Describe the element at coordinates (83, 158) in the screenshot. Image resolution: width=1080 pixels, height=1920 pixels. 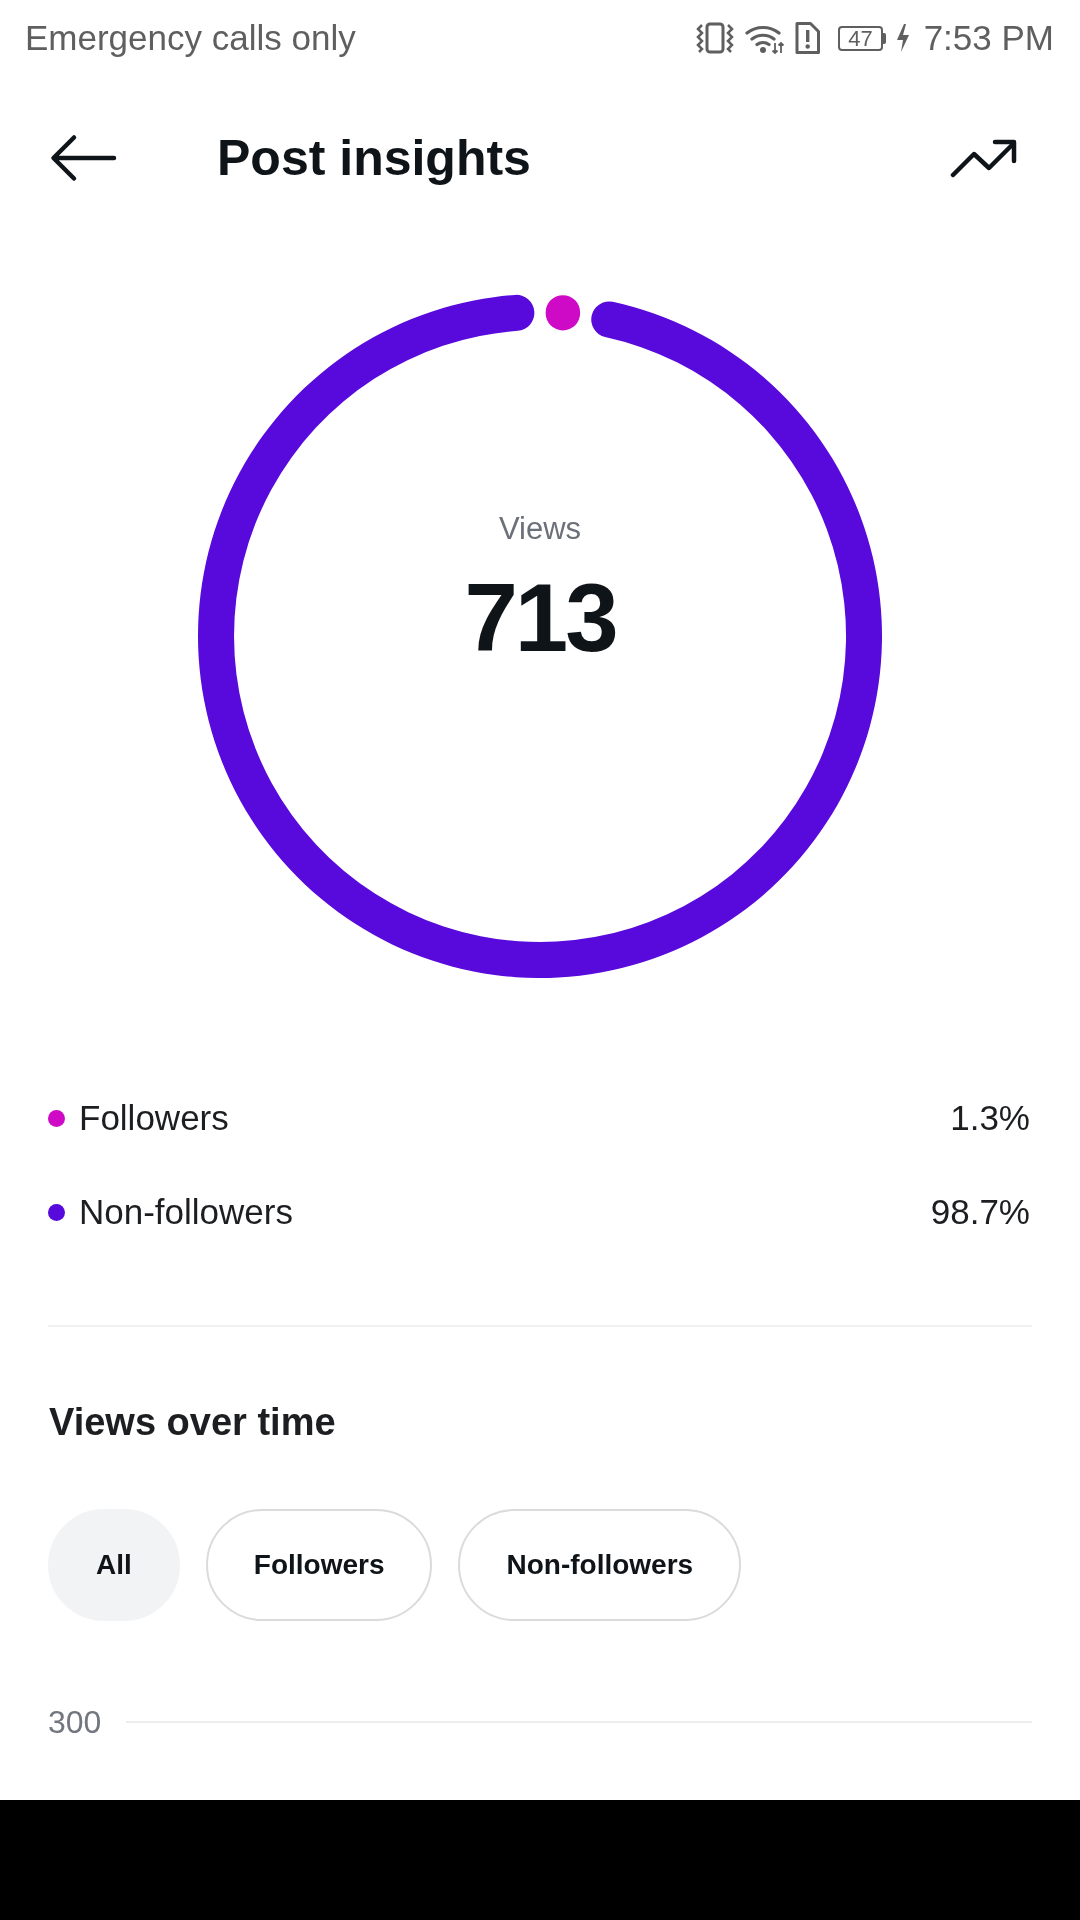
I see `back-icon` at that location.